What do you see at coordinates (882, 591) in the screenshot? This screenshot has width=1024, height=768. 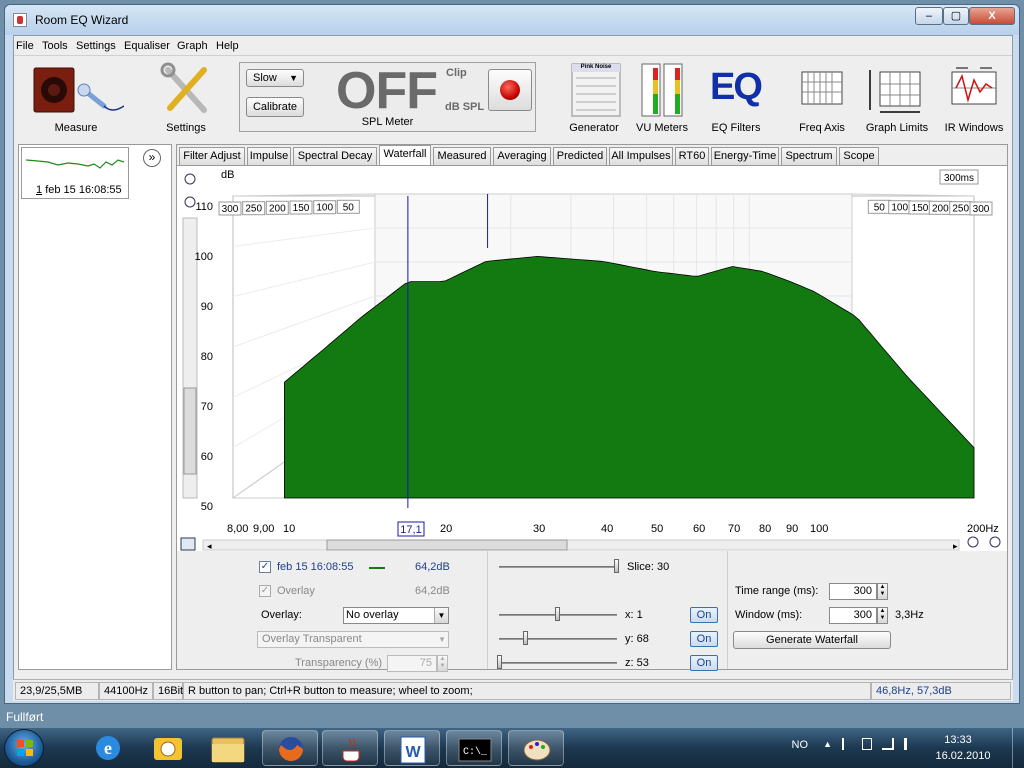 I see `time-range-spinner: ▲ ▼` at bounding box center [882, 591].